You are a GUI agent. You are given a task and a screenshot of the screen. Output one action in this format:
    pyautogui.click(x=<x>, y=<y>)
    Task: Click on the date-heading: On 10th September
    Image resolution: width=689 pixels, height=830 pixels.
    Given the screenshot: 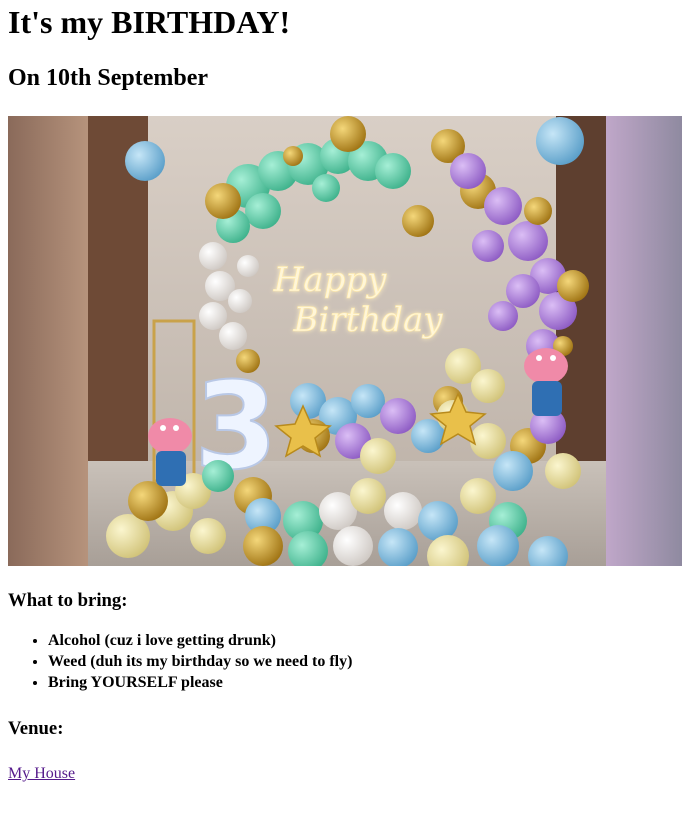 What is the action you would take?
    pyautogui.click(x=108, y=78)
    